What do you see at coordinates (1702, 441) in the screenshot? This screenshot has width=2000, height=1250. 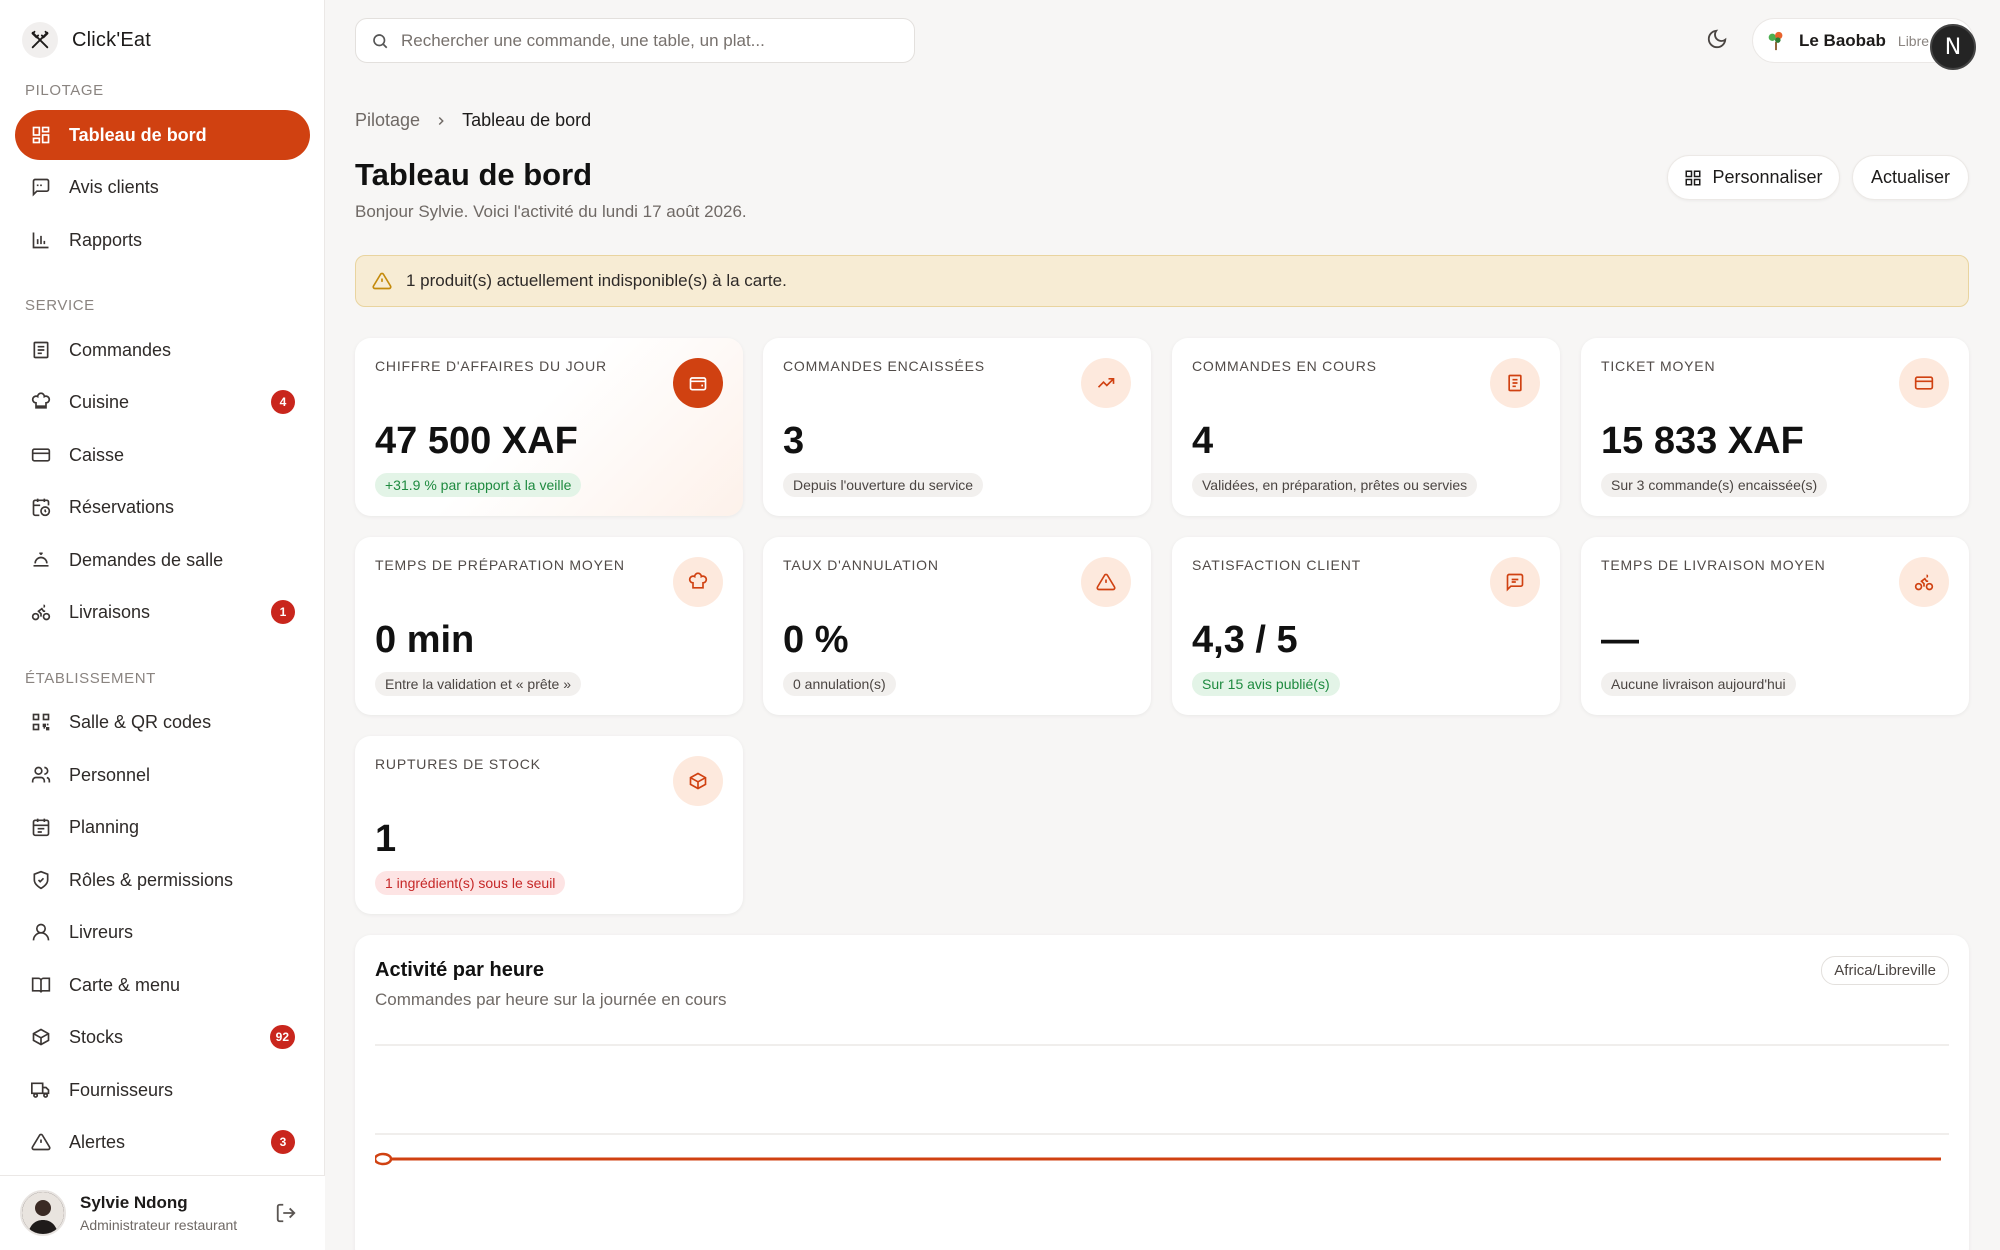 I see `kpi-value: 15 833 XAF` at bounding box center [1702, 441].